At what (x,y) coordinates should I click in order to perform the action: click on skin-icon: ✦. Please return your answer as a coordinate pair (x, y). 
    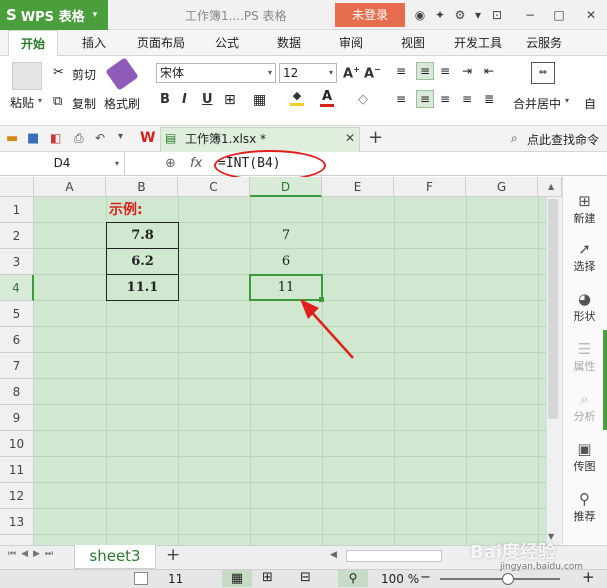
    Looking at the image, I should click on (440, 15).